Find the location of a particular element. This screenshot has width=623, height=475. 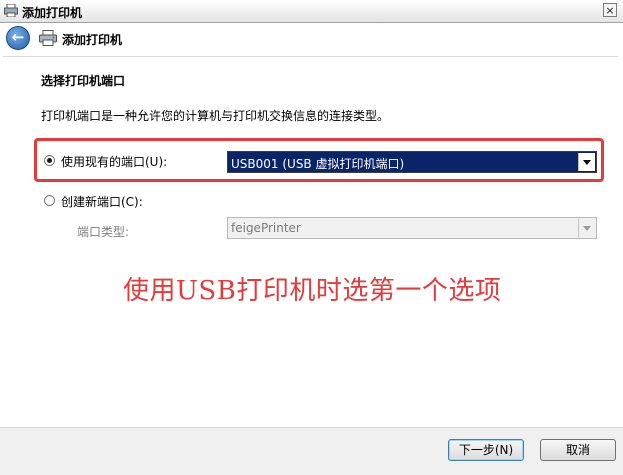

new-port-radio is located at coordinates (49, 200).